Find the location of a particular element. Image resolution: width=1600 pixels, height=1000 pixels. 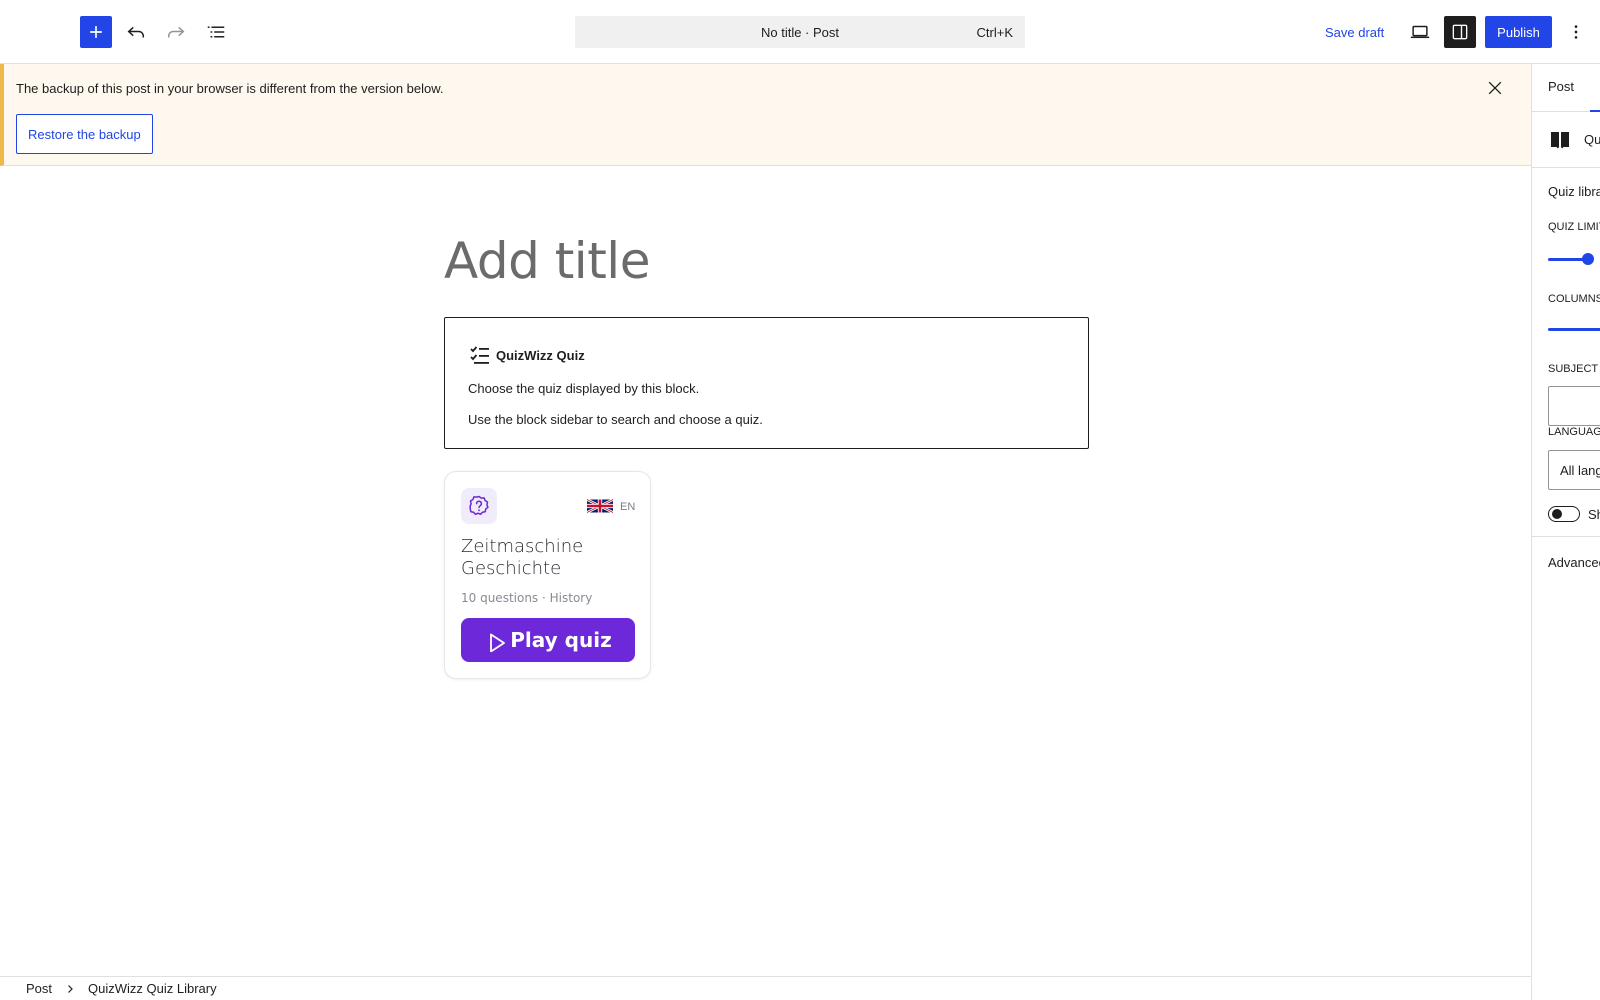

sidebar-toggle-icon is located at coordinates (1460, 32).